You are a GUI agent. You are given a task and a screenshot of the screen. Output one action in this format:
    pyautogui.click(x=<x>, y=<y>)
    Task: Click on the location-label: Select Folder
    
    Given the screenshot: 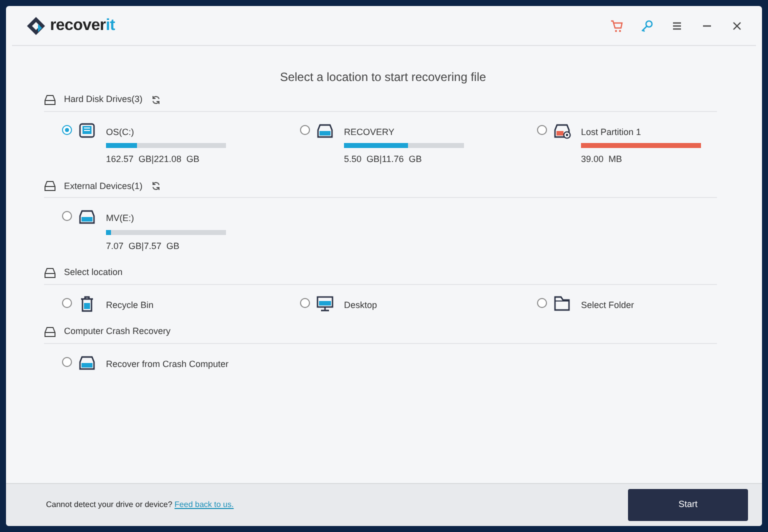 What is the action you would take?
    pyautogui.click(x=607, y=305)
    